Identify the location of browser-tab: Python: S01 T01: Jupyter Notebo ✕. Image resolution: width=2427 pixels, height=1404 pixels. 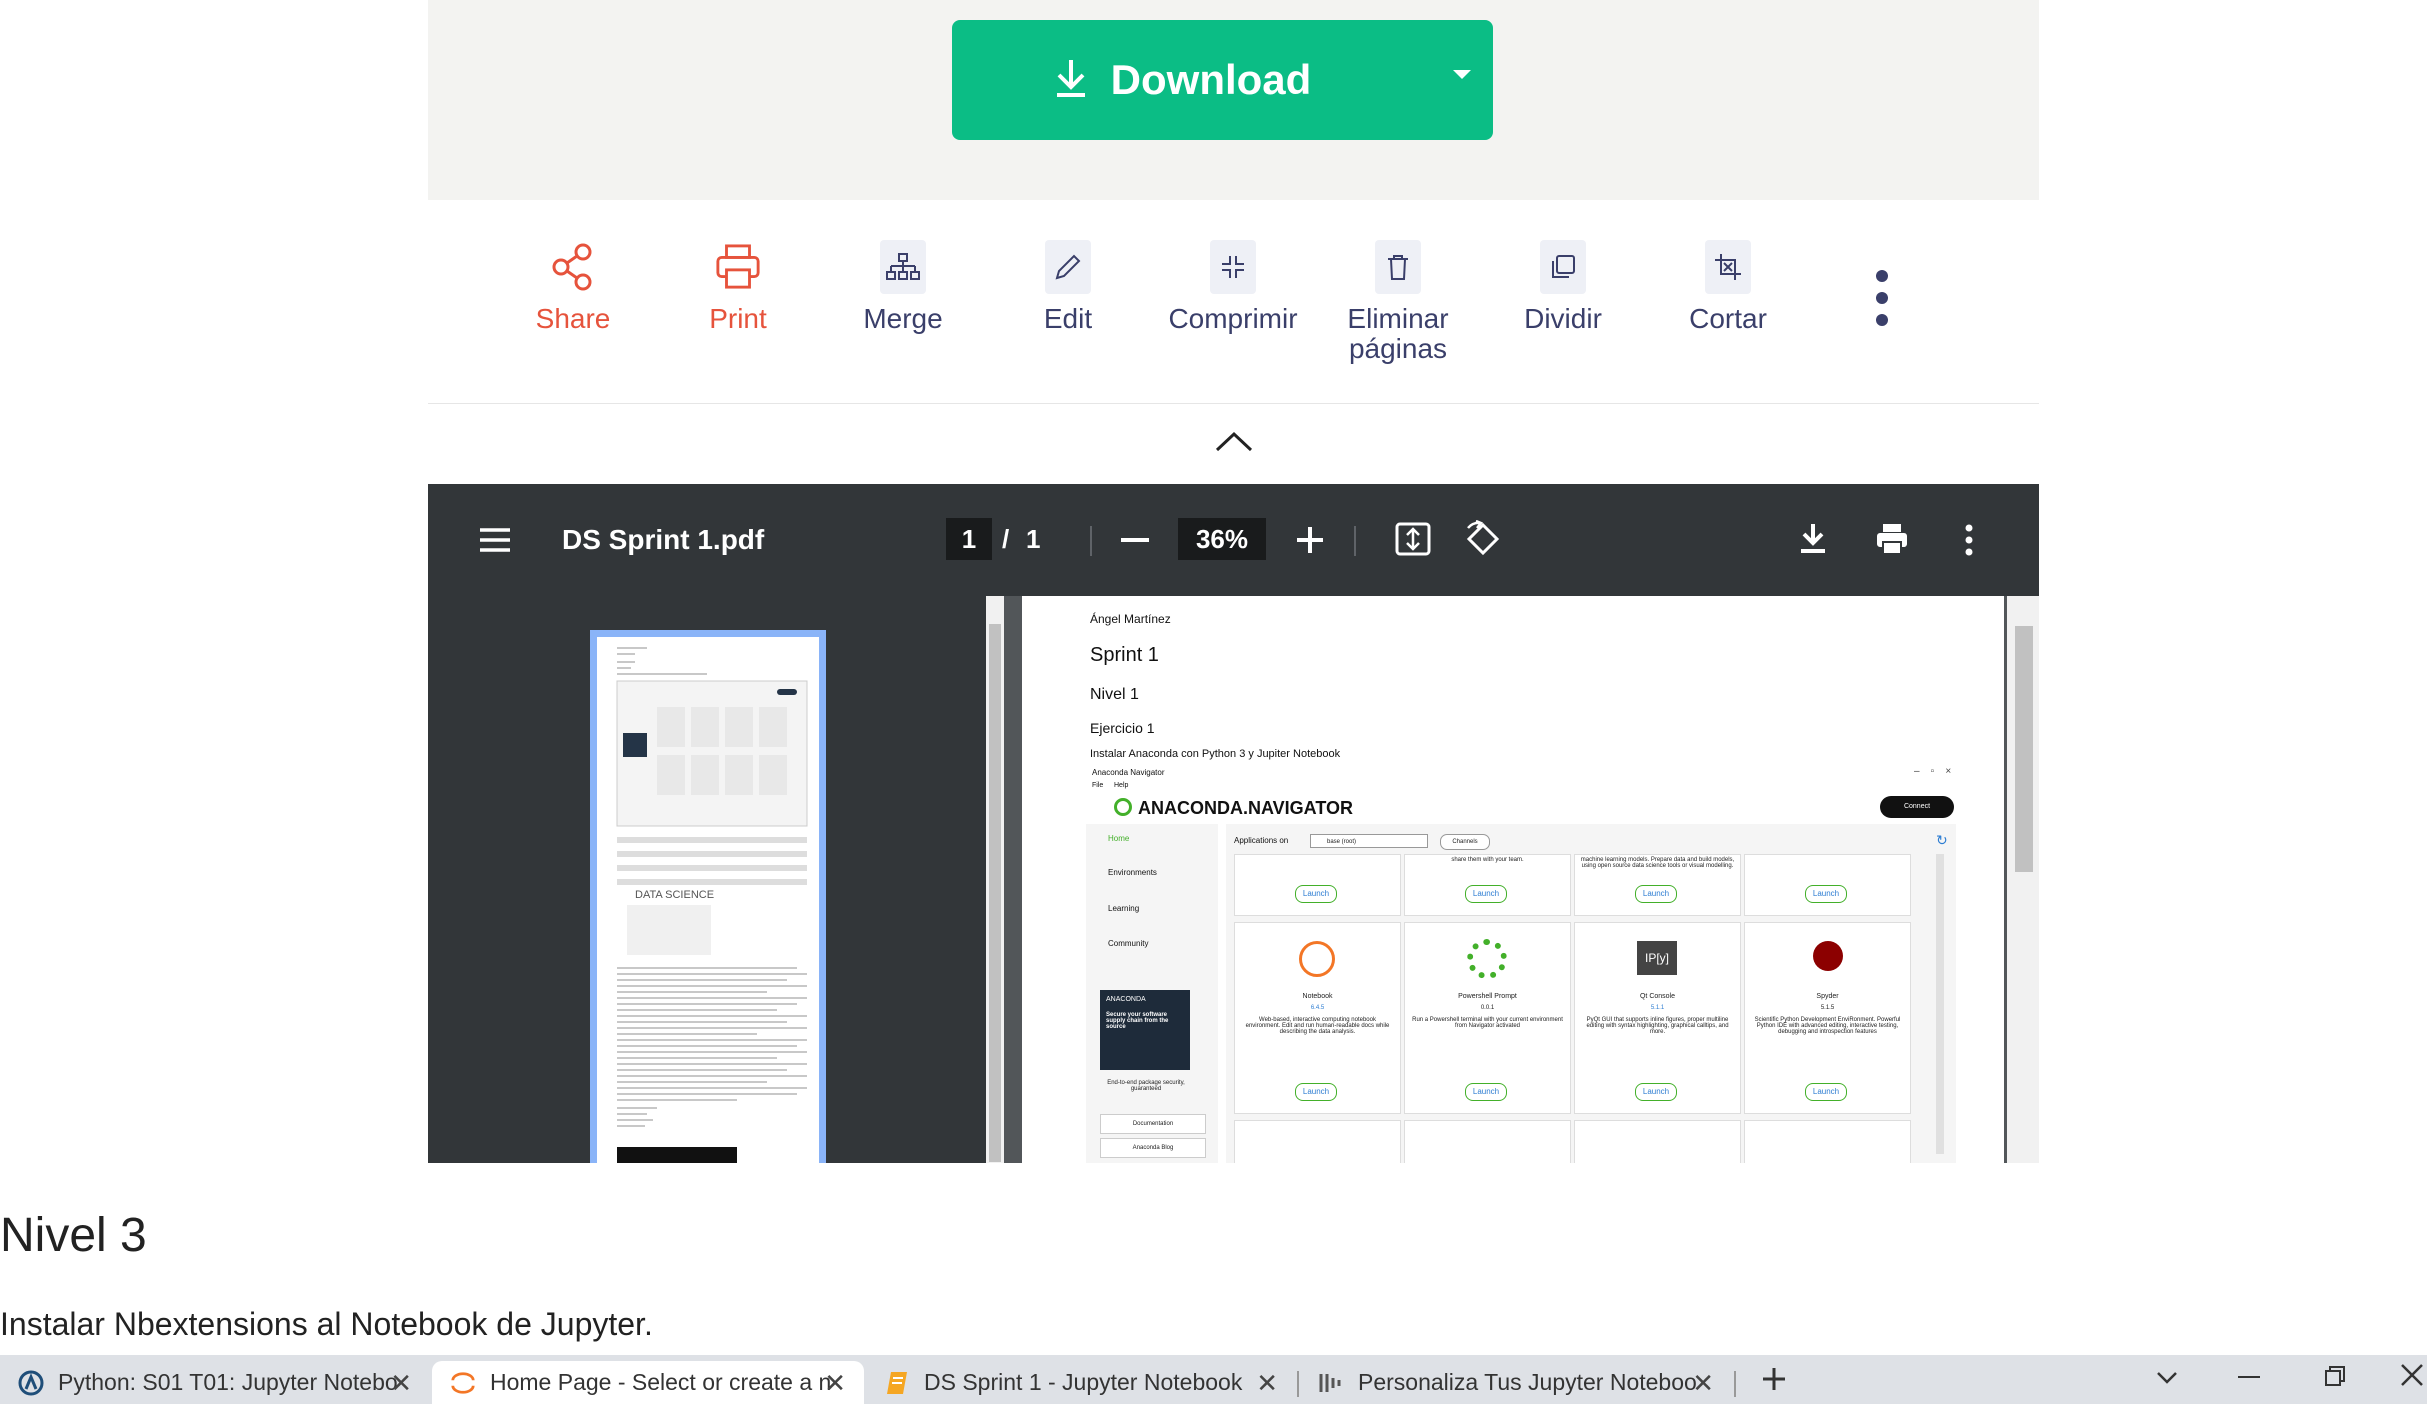
(215, 1382).